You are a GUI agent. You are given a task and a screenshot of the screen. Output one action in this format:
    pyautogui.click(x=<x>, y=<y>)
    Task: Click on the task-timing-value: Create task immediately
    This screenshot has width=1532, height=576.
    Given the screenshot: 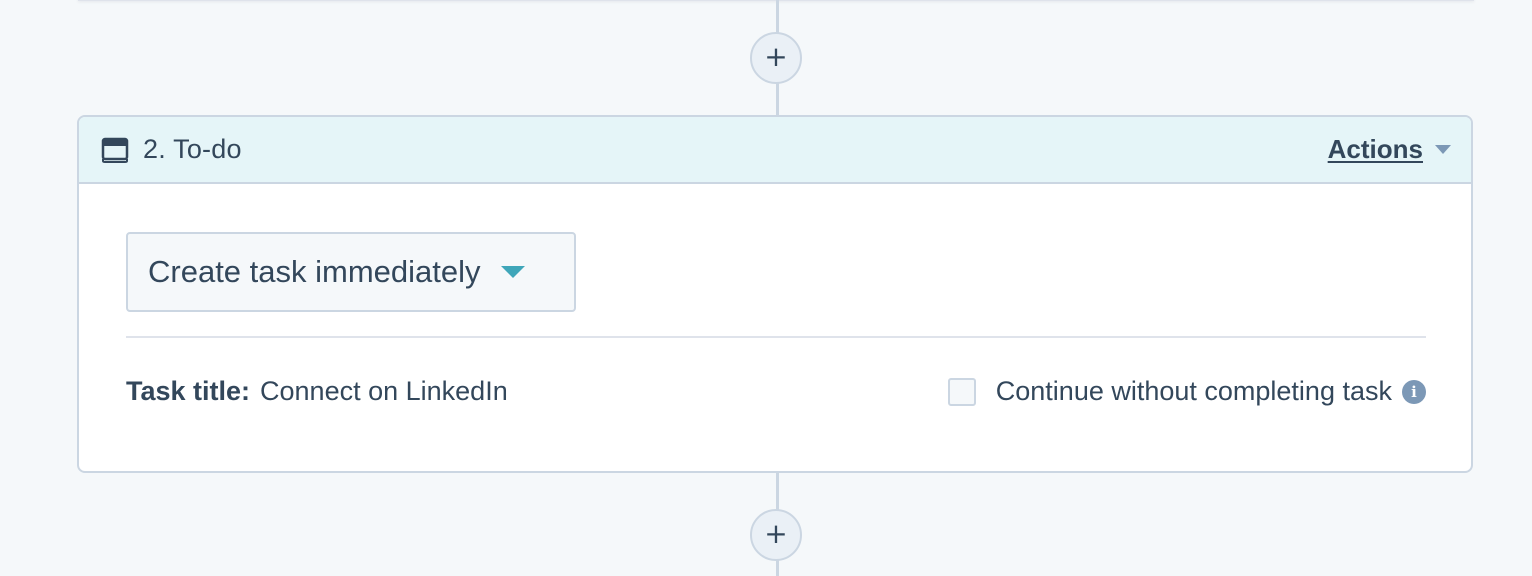 What is the action you would take?
    pyautogui.click(x=314, y=272)
    